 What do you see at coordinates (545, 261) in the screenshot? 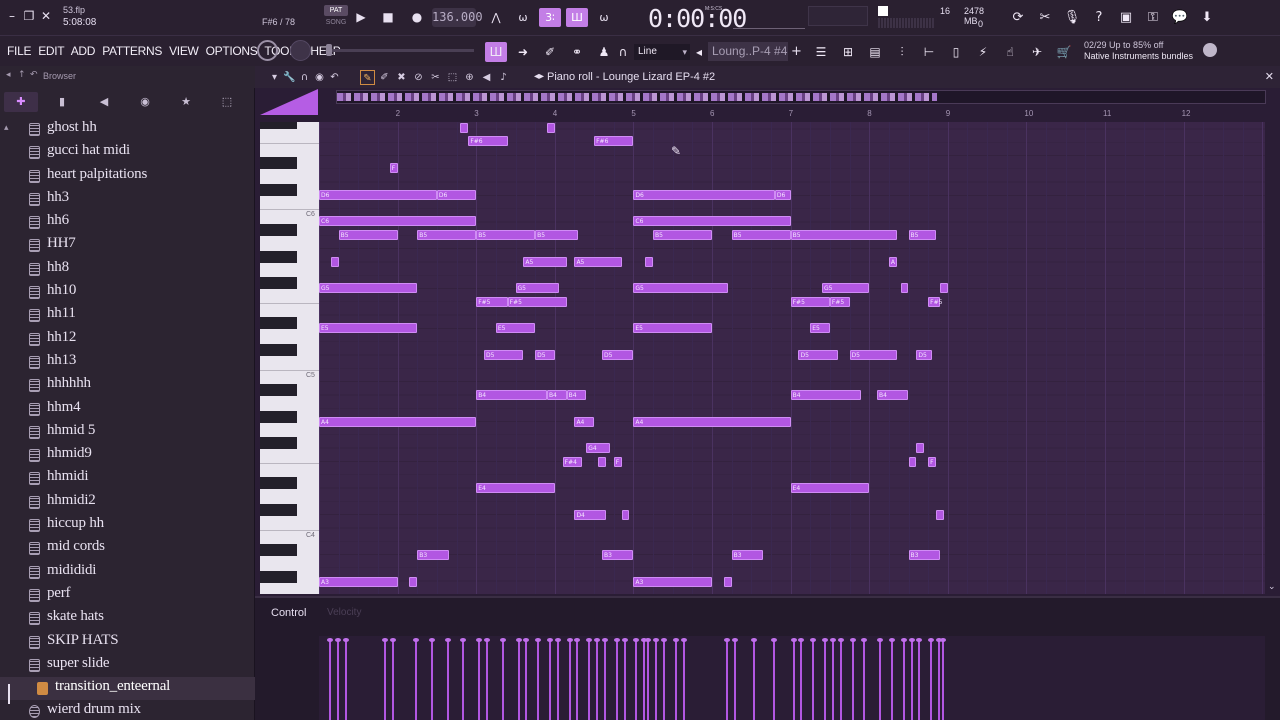
I see `note: A5` at bounding box center [545, 261].